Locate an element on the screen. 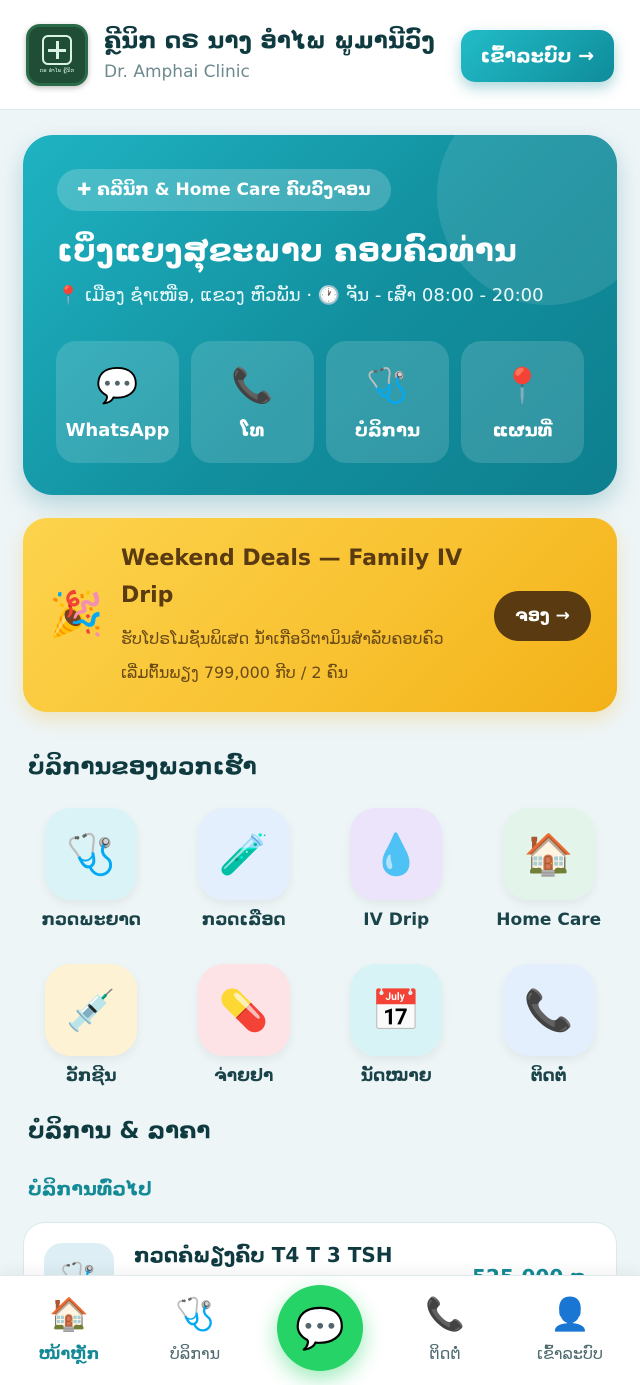 The height and width of the screenshot is (1385, 640). test-tube-icon: 🧪 is located at coordinates (243, 854).